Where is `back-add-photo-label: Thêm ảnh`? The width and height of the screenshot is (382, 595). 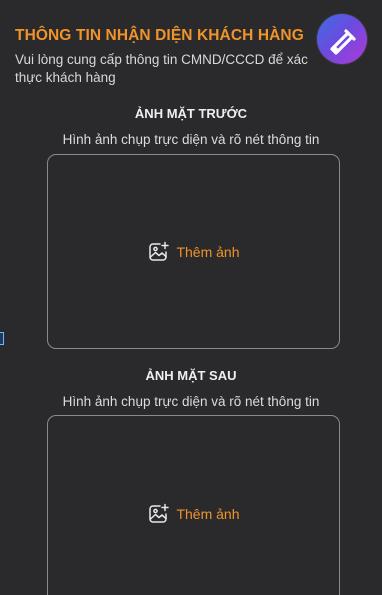 back-add-photo-label: Thêm ảnh is located at coordinates (208, 513).